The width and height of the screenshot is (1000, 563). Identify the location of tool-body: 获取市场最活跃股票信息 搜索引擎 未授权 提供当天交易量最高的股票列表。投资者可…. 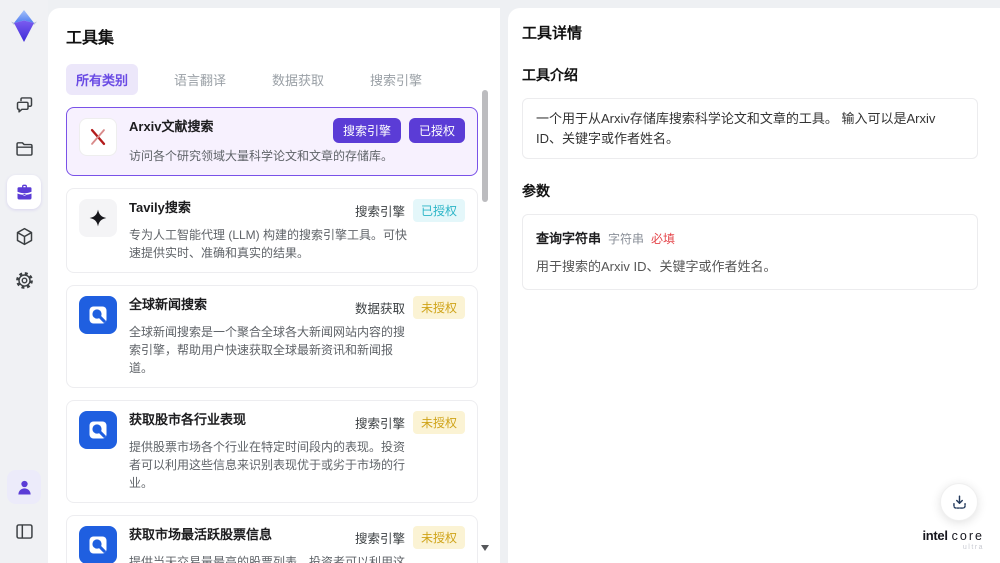
(297, 544).